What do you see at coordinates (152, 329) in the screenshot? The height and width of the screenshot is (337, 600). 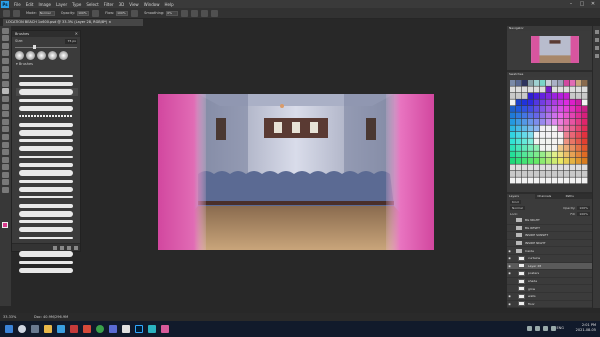 I see `app-teal-icon` at bounding box center [152, 329].